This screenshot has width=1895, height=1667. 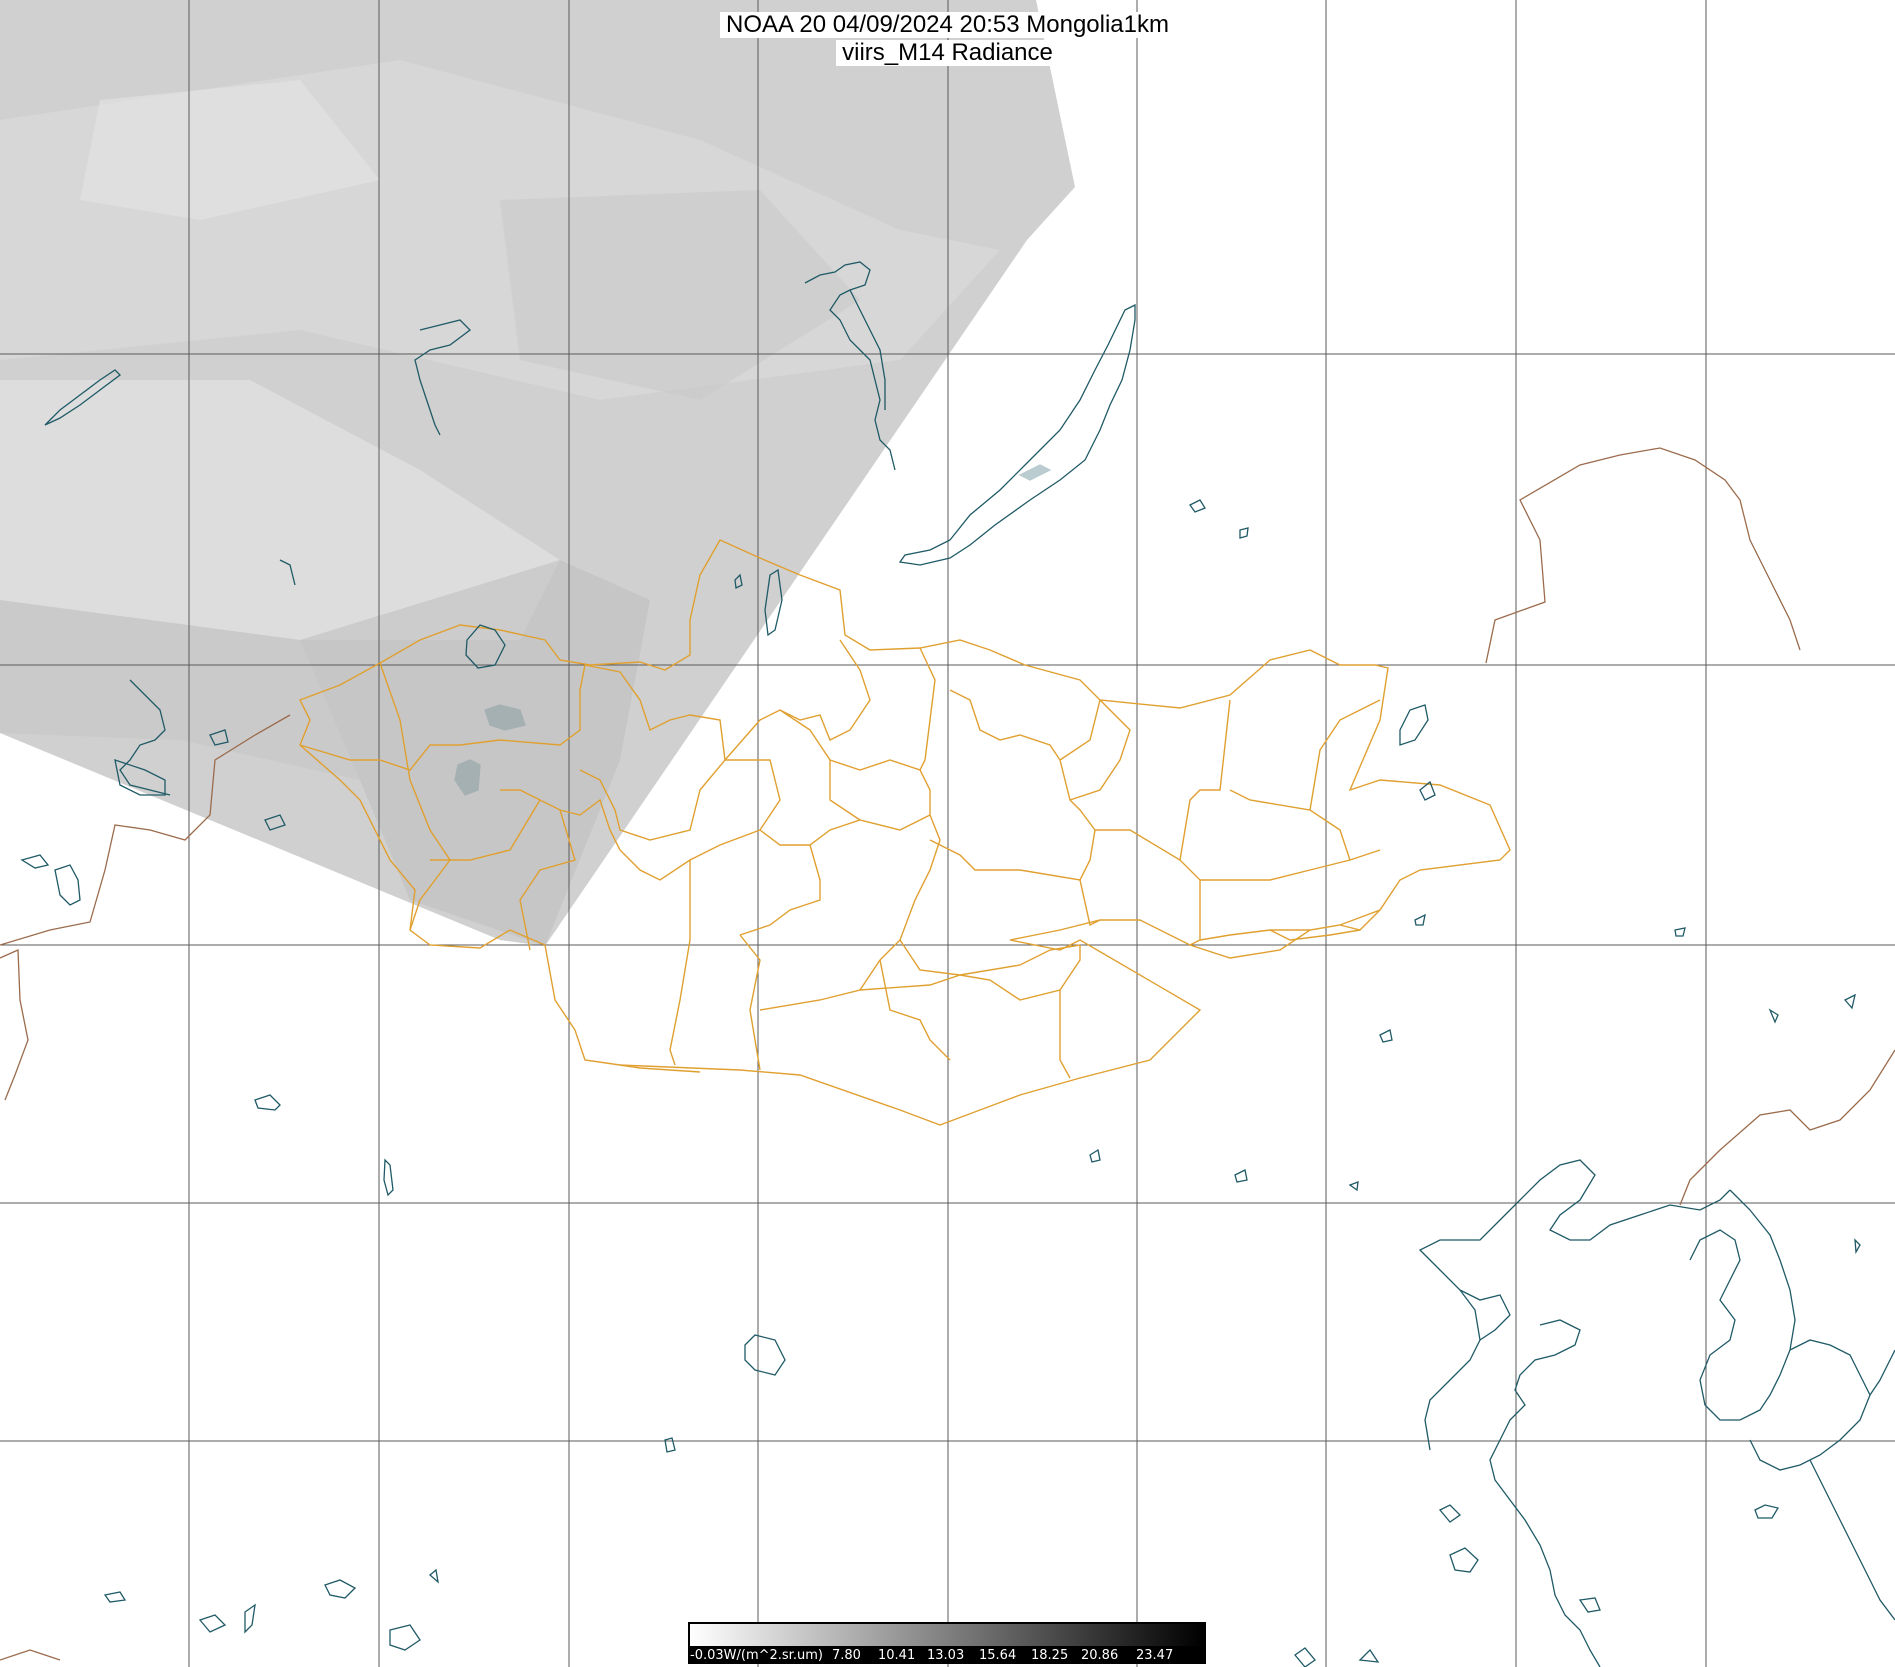 What do you see at coordinates (846, 1655) in the screenshot?
I see `legend-label-1: 7.80` at bounding box center [846, 1655].